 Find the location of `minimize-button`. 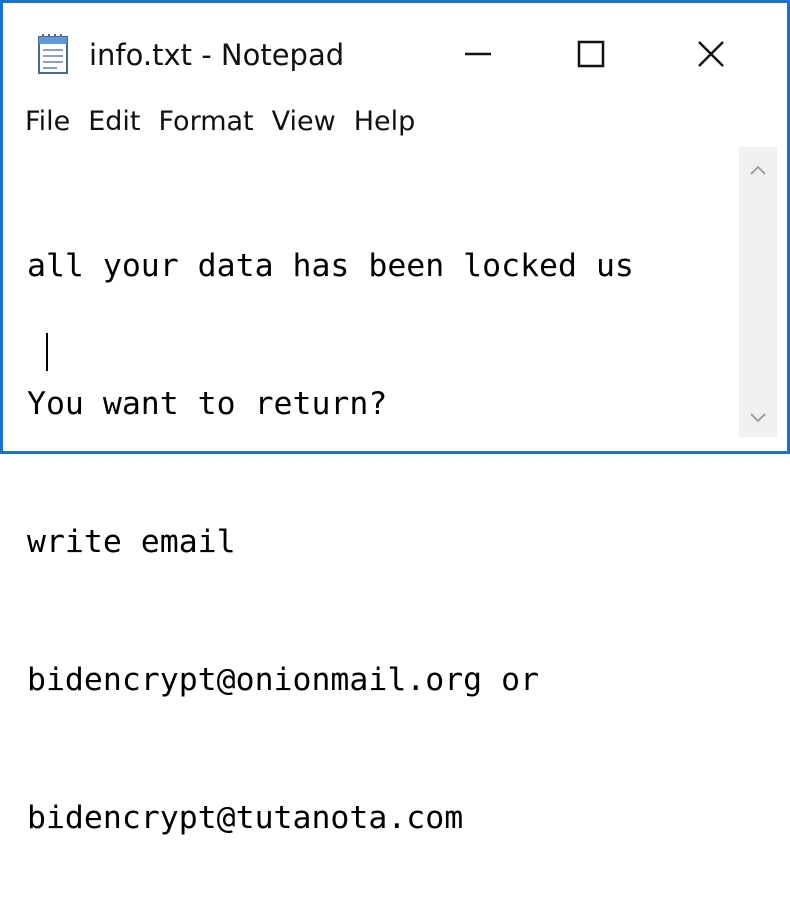

minimize-button is located at coordinates (478, 54).